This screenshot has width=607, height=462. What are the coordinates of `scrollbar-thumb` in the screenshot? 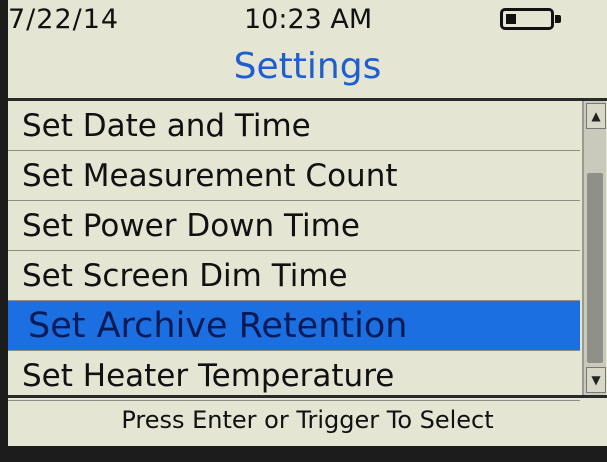 It's located at (595, 268).